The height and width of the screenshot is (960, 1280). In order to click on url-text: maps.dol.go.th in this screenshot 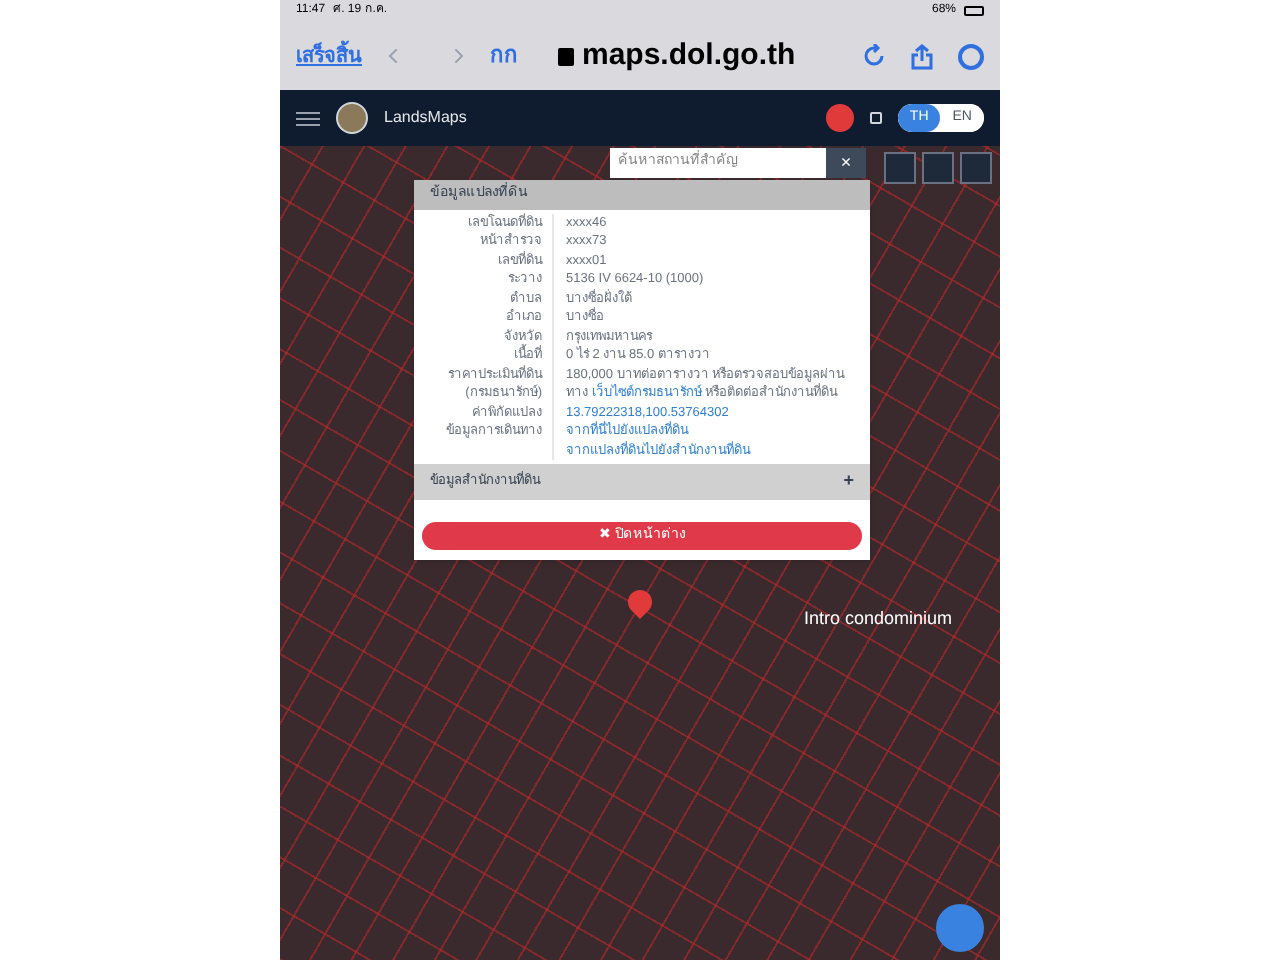, I will do `click(689, 55)`.